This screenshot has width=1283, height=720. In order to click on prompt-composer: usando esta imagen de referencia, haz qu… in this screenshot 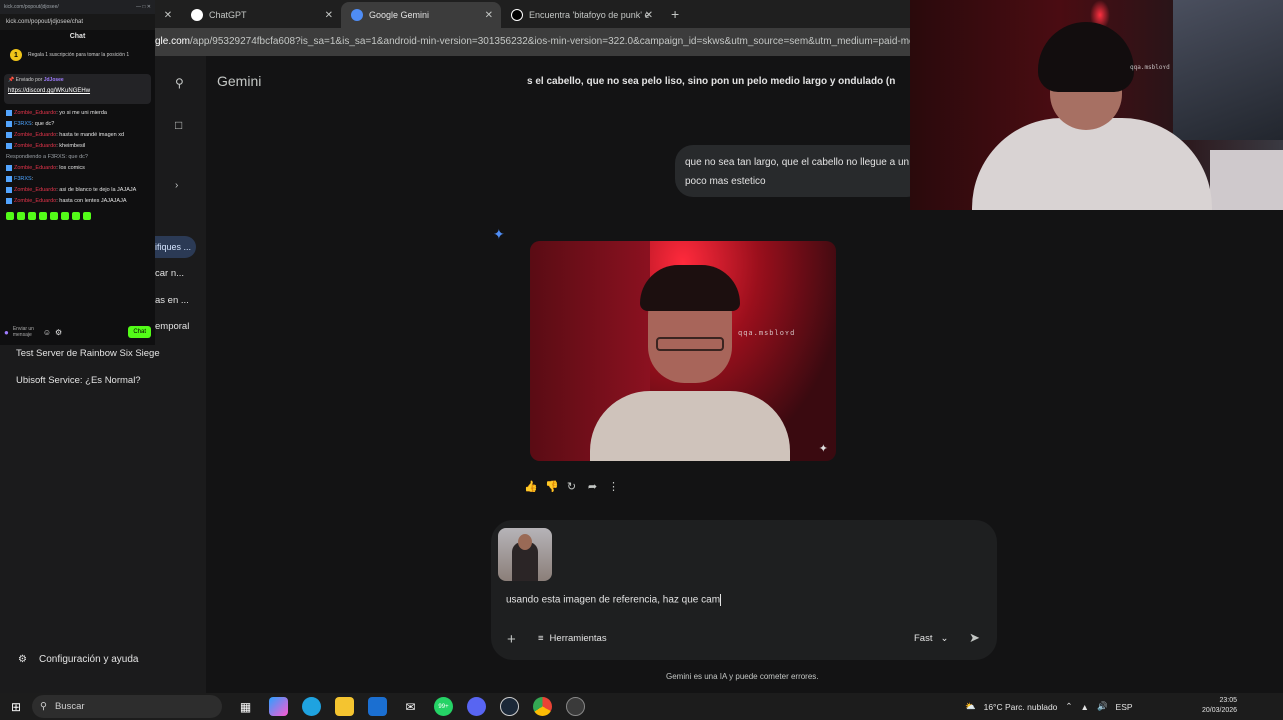, I will do `click(744, 590)`.